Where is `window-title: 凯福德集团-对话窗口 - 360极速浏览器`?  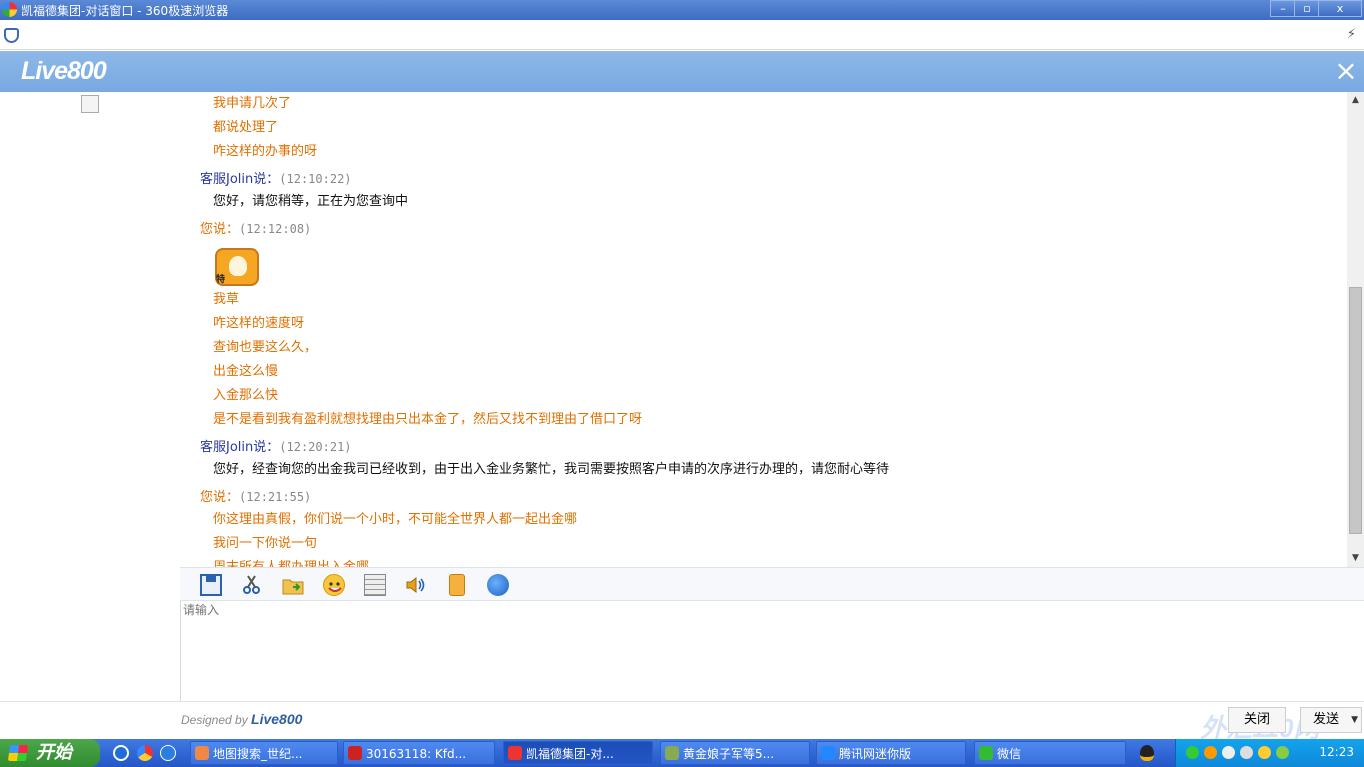 window-title: 凯福德集团-对话窗口 - 360极速浏览器 is located at coordinates (125, 11).